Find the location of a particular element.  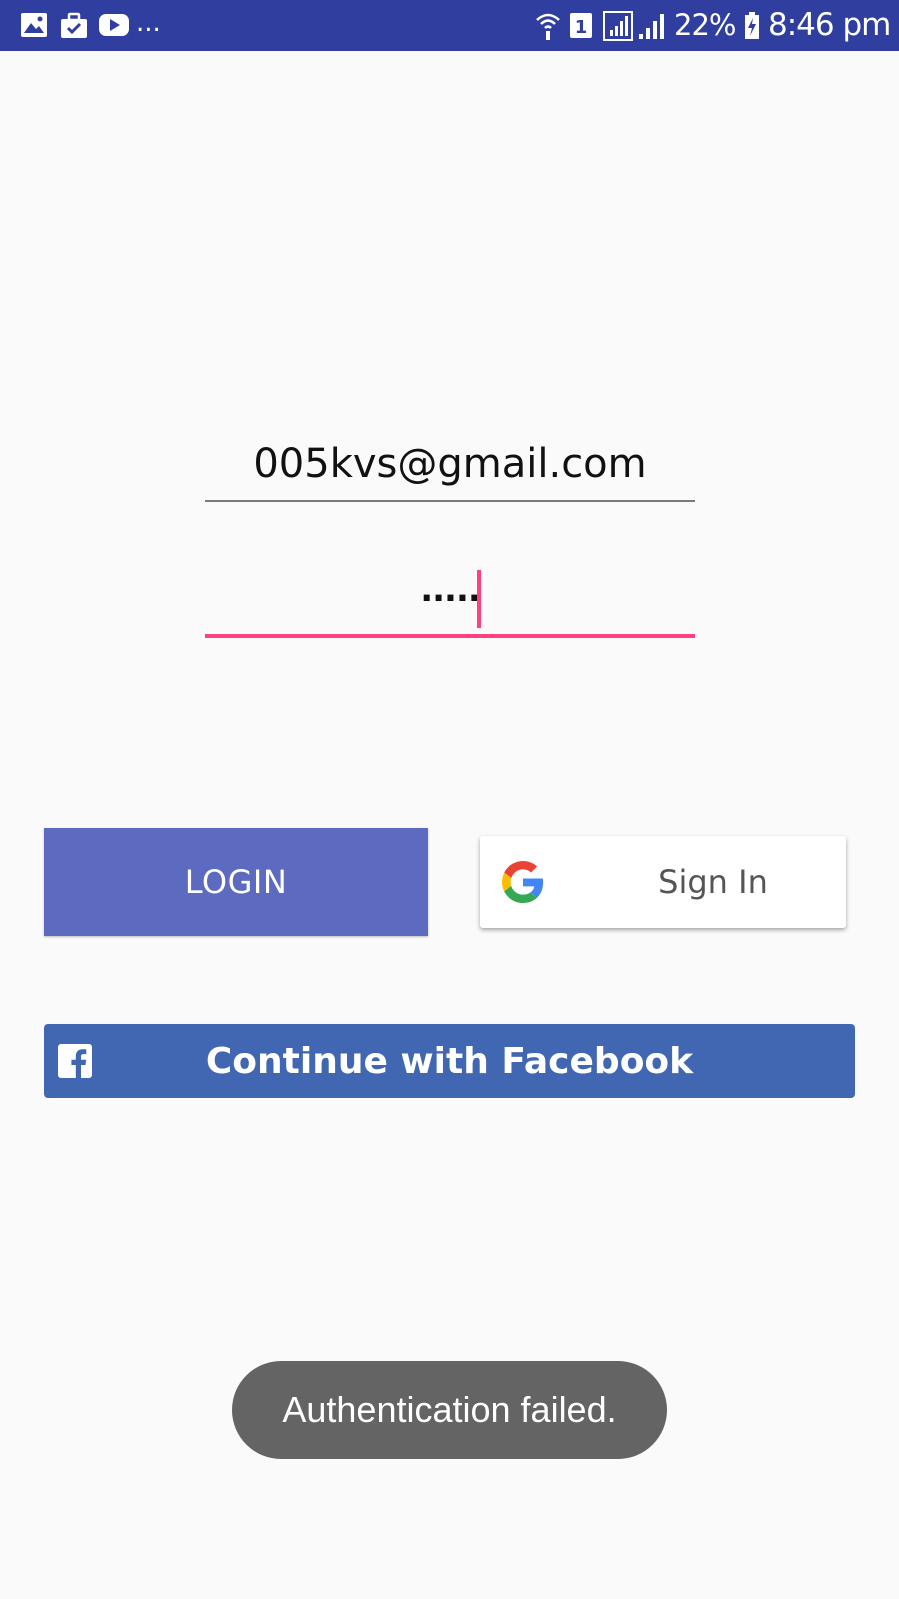

google-sign-in-label: Sign In is located at coordinates (713, 882).